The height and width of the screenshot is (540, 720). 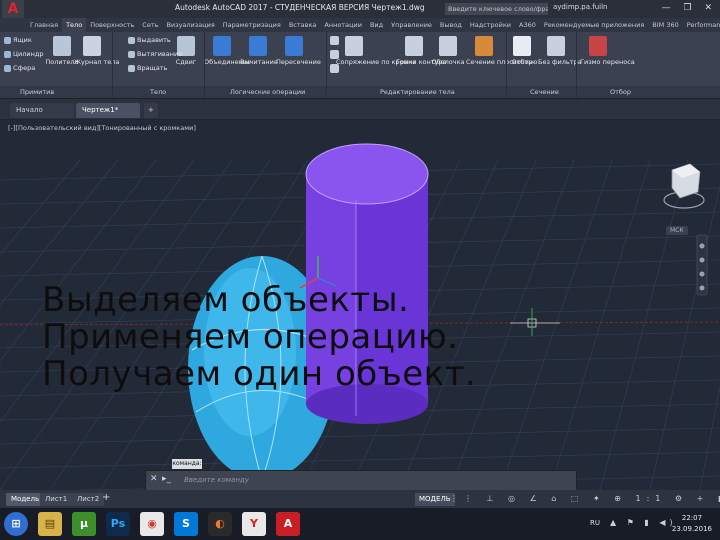 I want to click on document-tab: Начало, so click(x=42, y=110).